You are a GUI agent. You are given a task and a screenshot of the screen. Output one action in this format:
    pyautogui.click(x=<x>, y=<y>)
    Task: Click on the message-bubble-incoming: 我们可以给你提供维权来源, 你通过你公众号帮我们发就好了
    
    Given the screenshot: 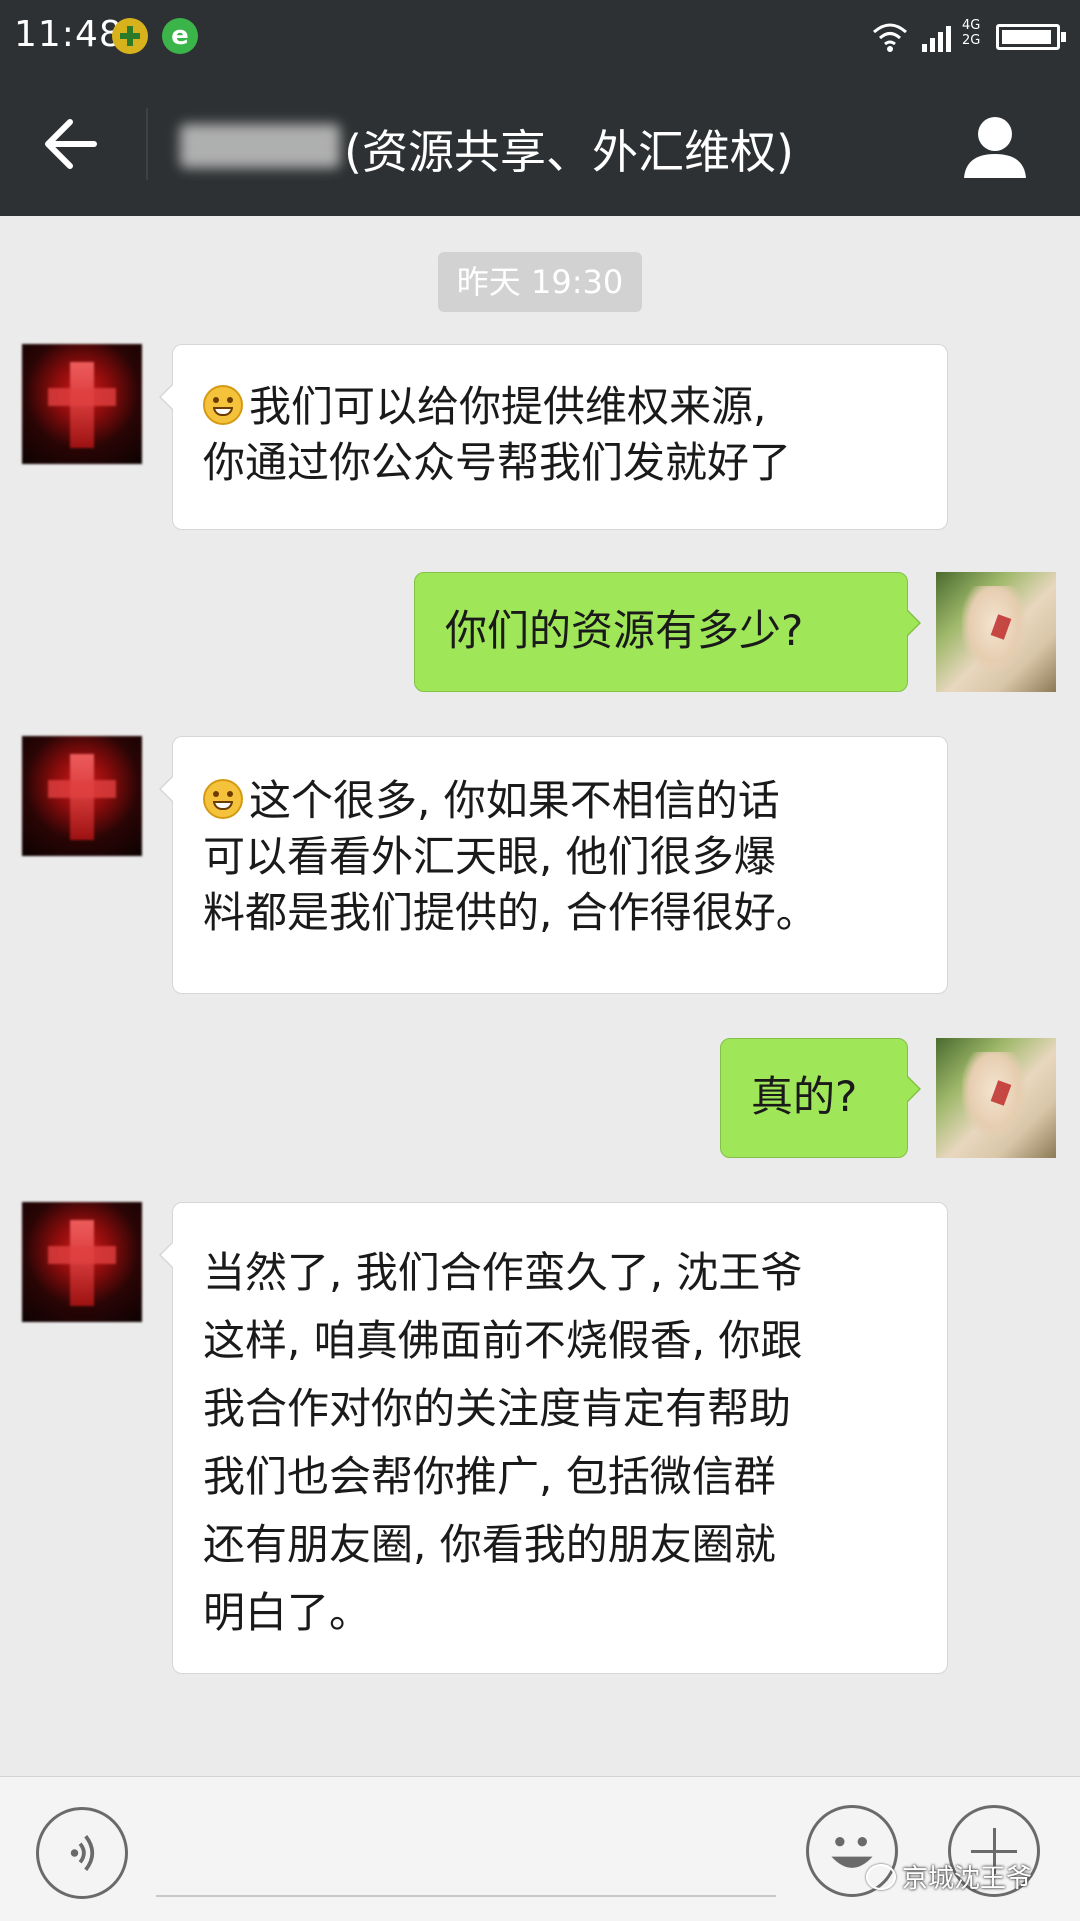 What is the action you would take?
    pyautogui.click(x=553, y=437)
    